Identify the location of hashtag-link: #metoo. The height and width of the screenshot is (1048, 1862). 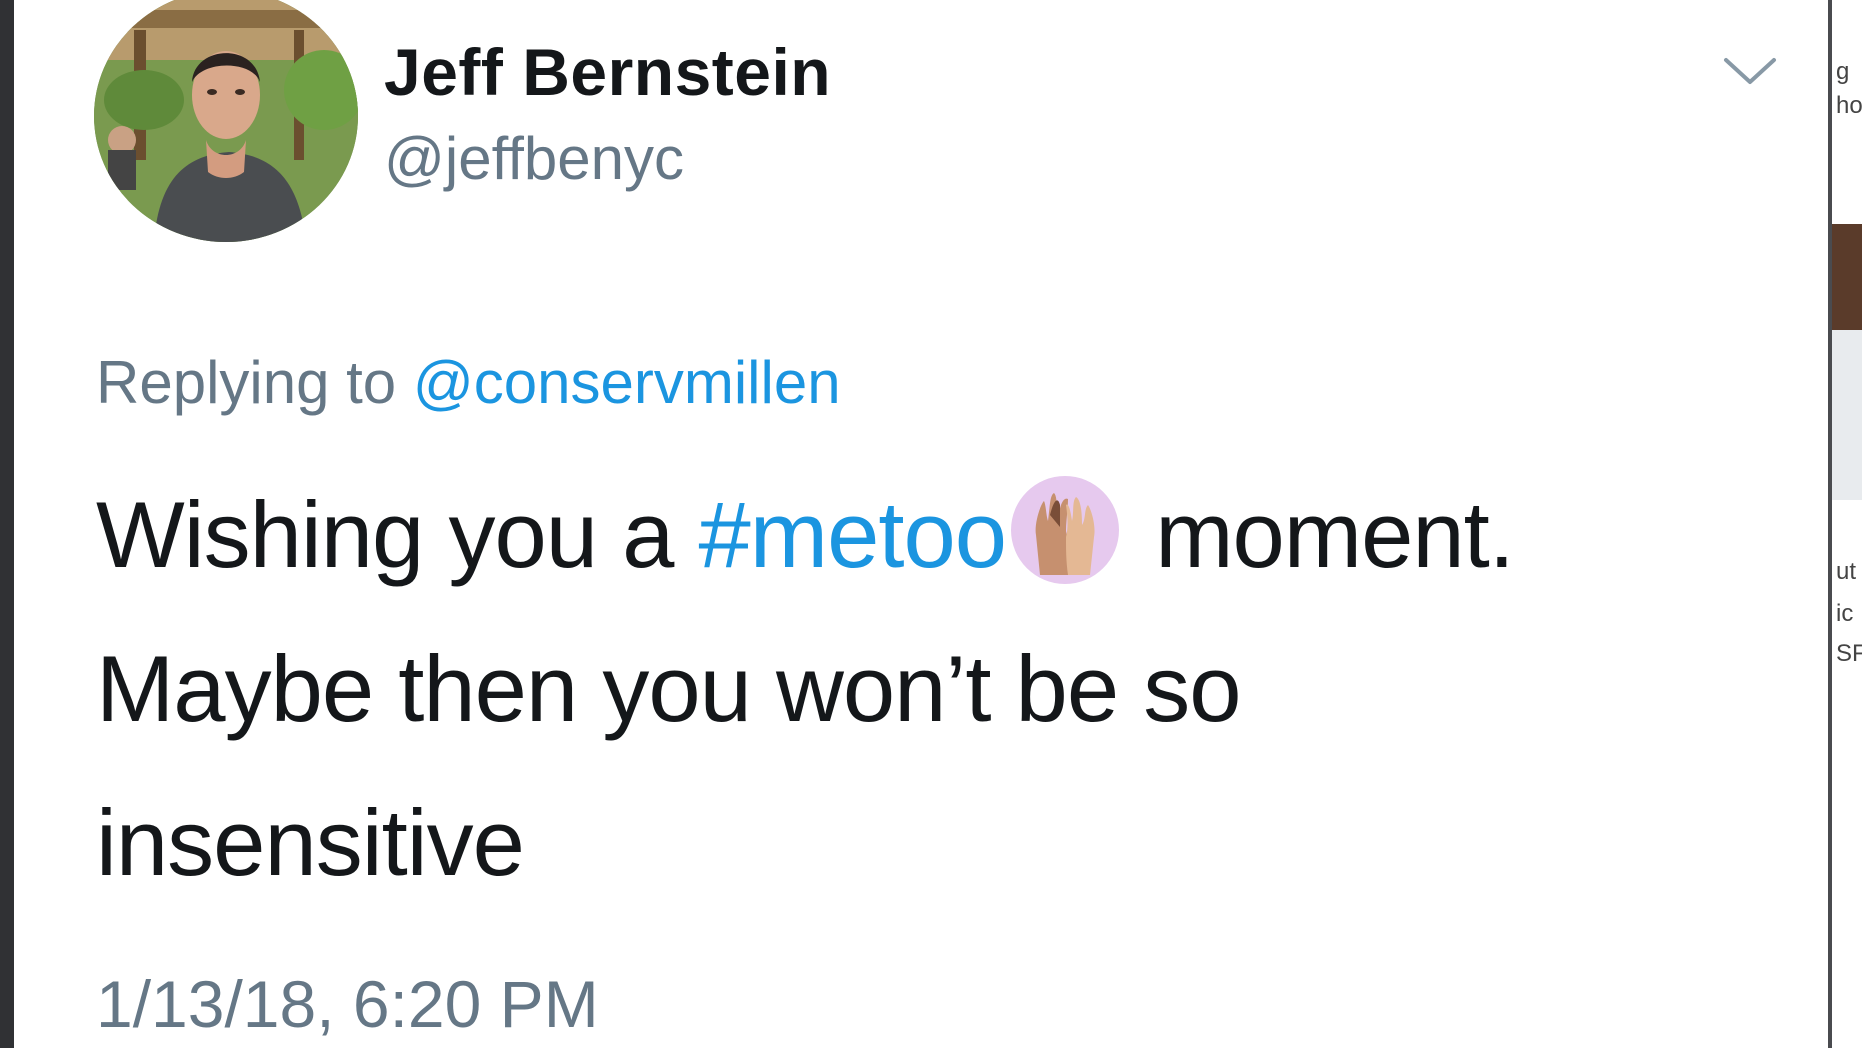
(853, 534).